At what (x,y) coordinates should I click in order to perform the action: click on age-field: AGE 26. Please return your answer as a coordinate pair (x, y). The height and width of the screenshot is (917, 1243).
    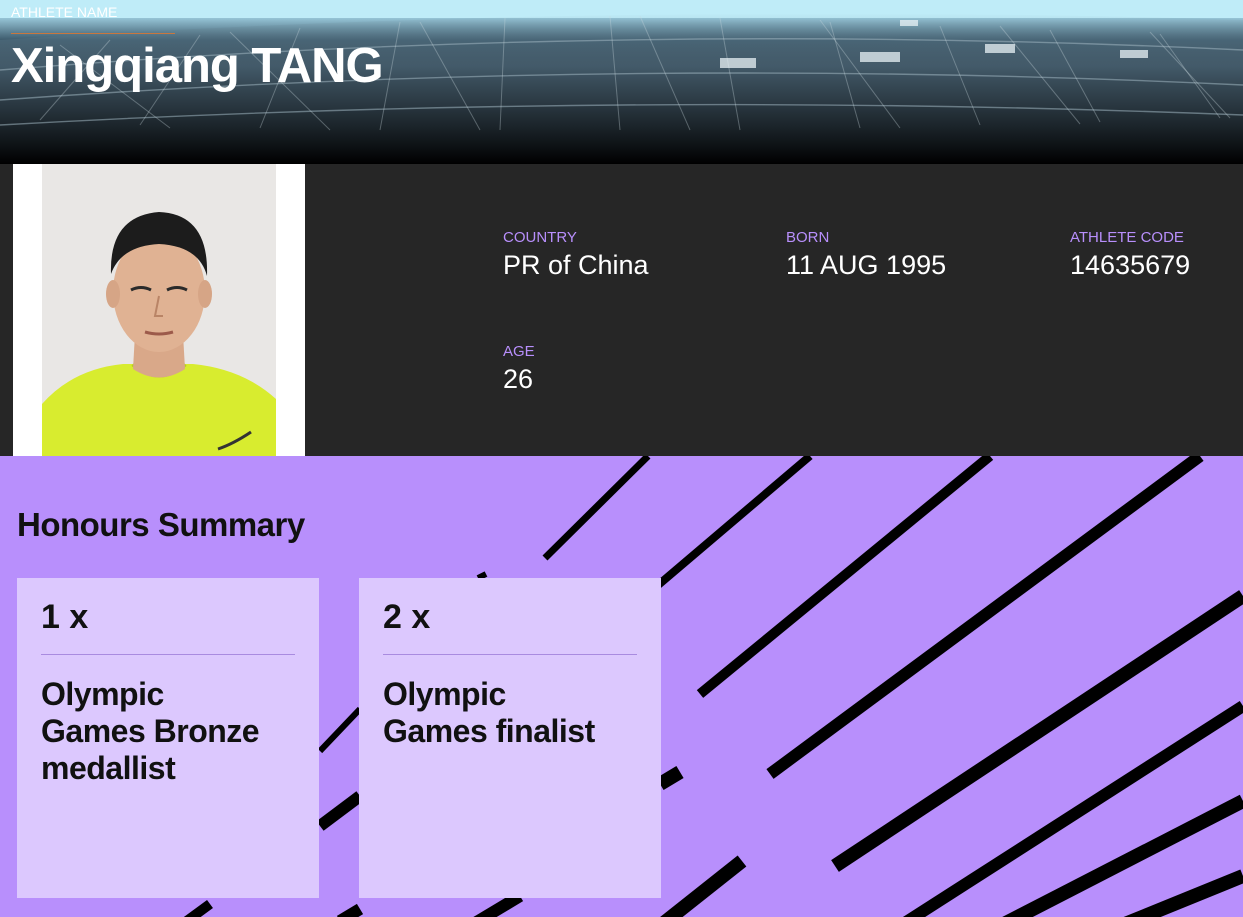
    Looking at the image, I should click on (519, 369).